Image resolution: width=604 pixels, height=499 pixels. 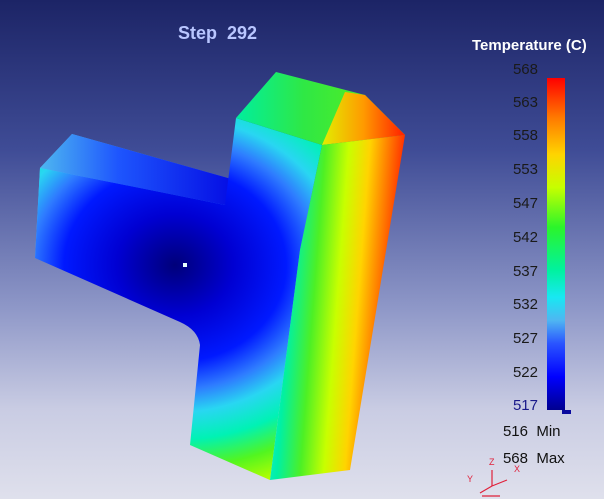 I want to click on step-title: Step 292, so click(x=217, y=33).